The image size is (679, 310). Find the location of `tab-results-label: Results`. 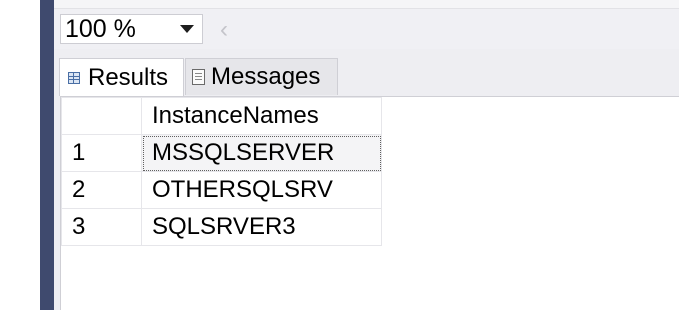

tab-results-label: Results is located at coordinates (128, 77).